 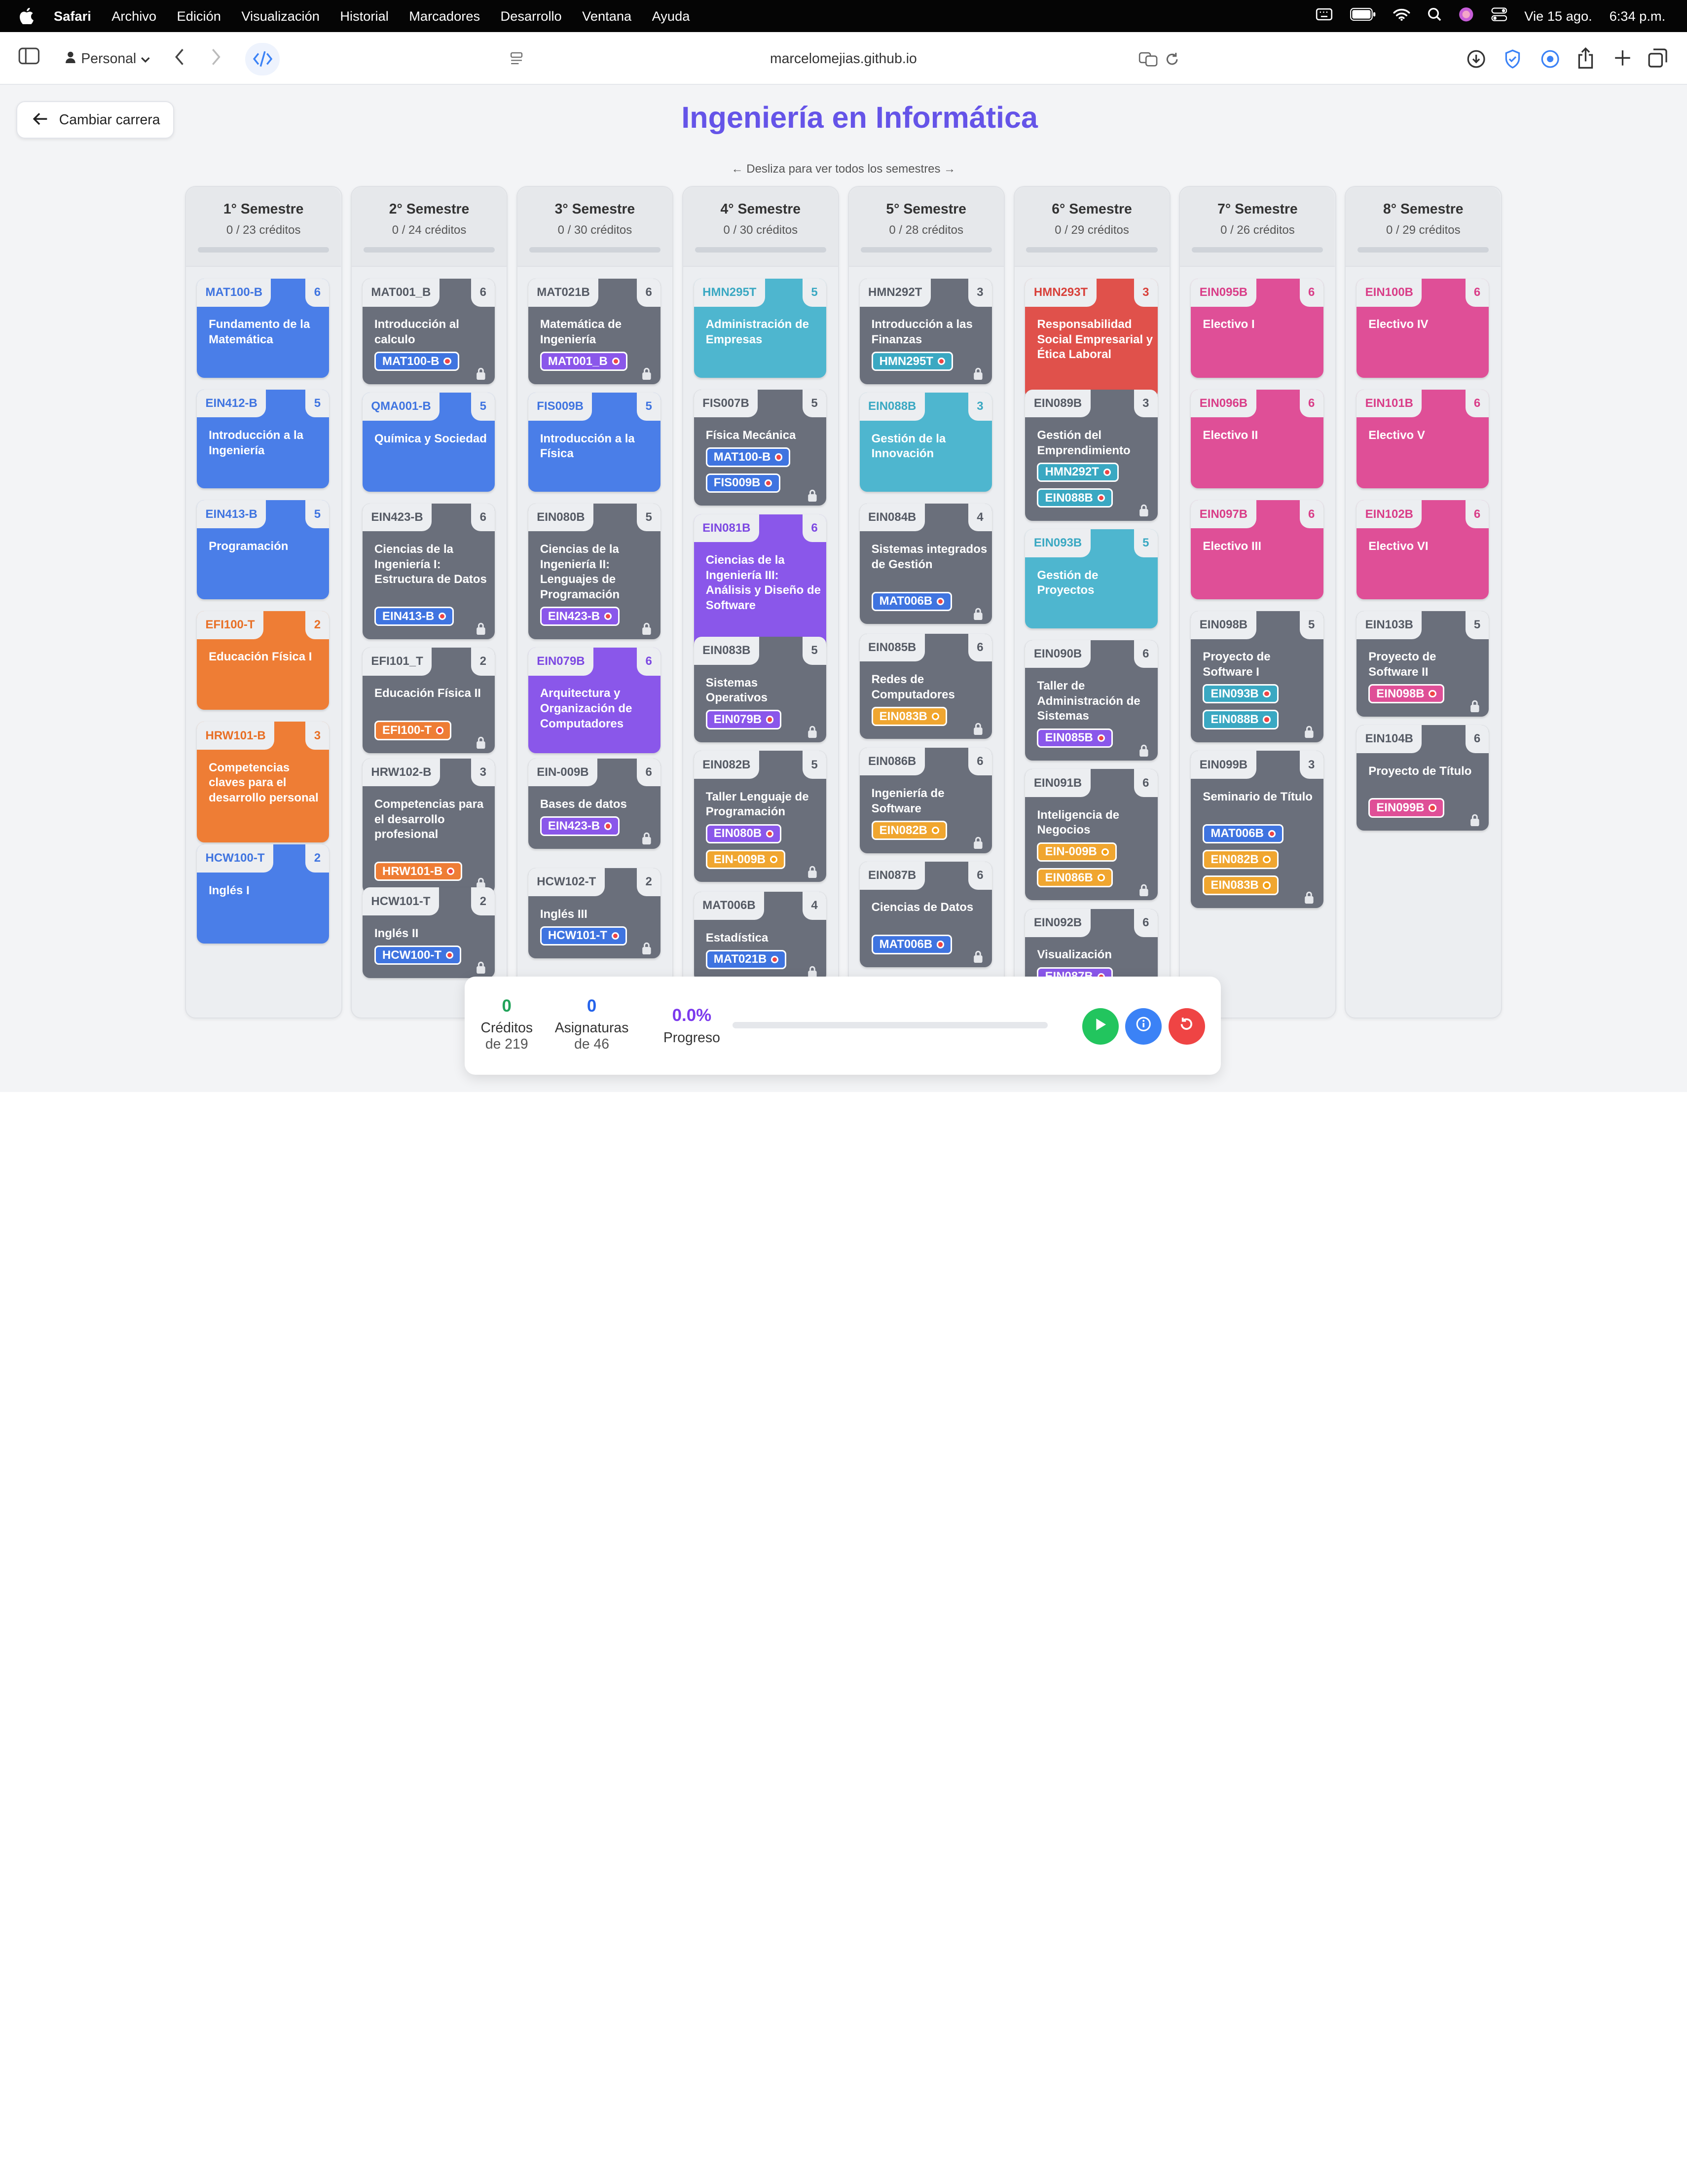 What do you see at coordinates (428, 331) in the screenshot?
I see `course-card: MAT001_B 6 Introducción al calculo MAT100-B` at bounding box center [428, 331].